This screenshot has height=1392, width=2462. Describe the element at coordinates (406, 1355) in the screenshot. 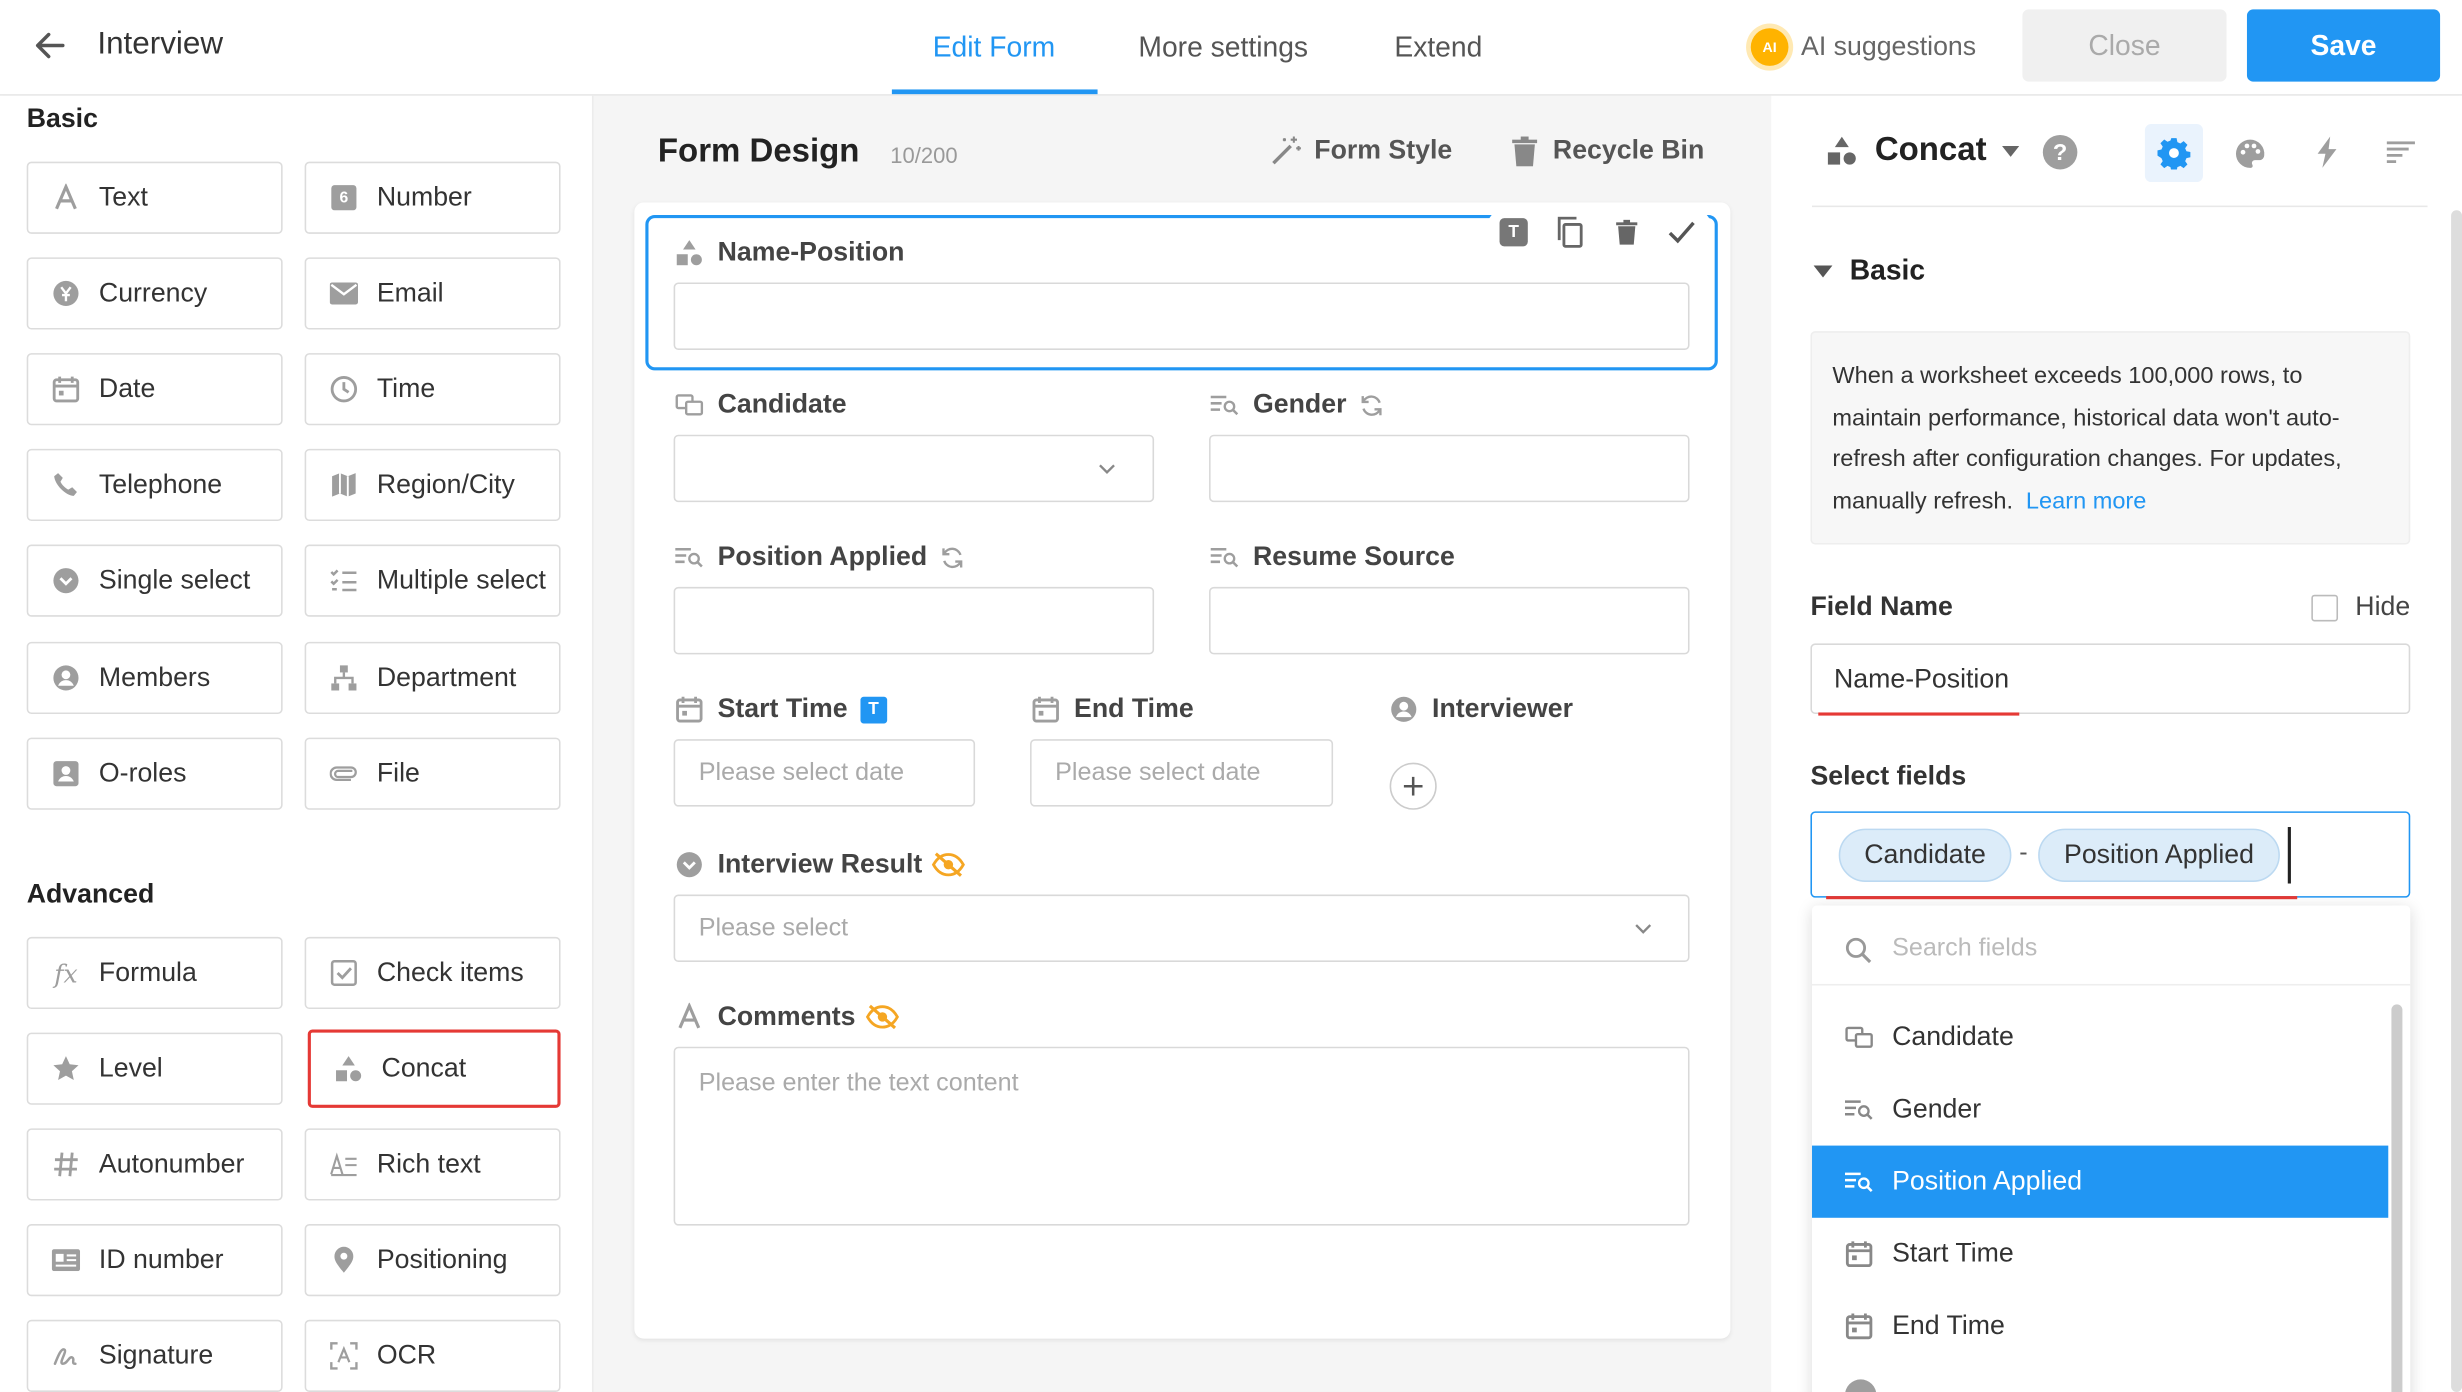

I see `control-label: OCR` at that location.